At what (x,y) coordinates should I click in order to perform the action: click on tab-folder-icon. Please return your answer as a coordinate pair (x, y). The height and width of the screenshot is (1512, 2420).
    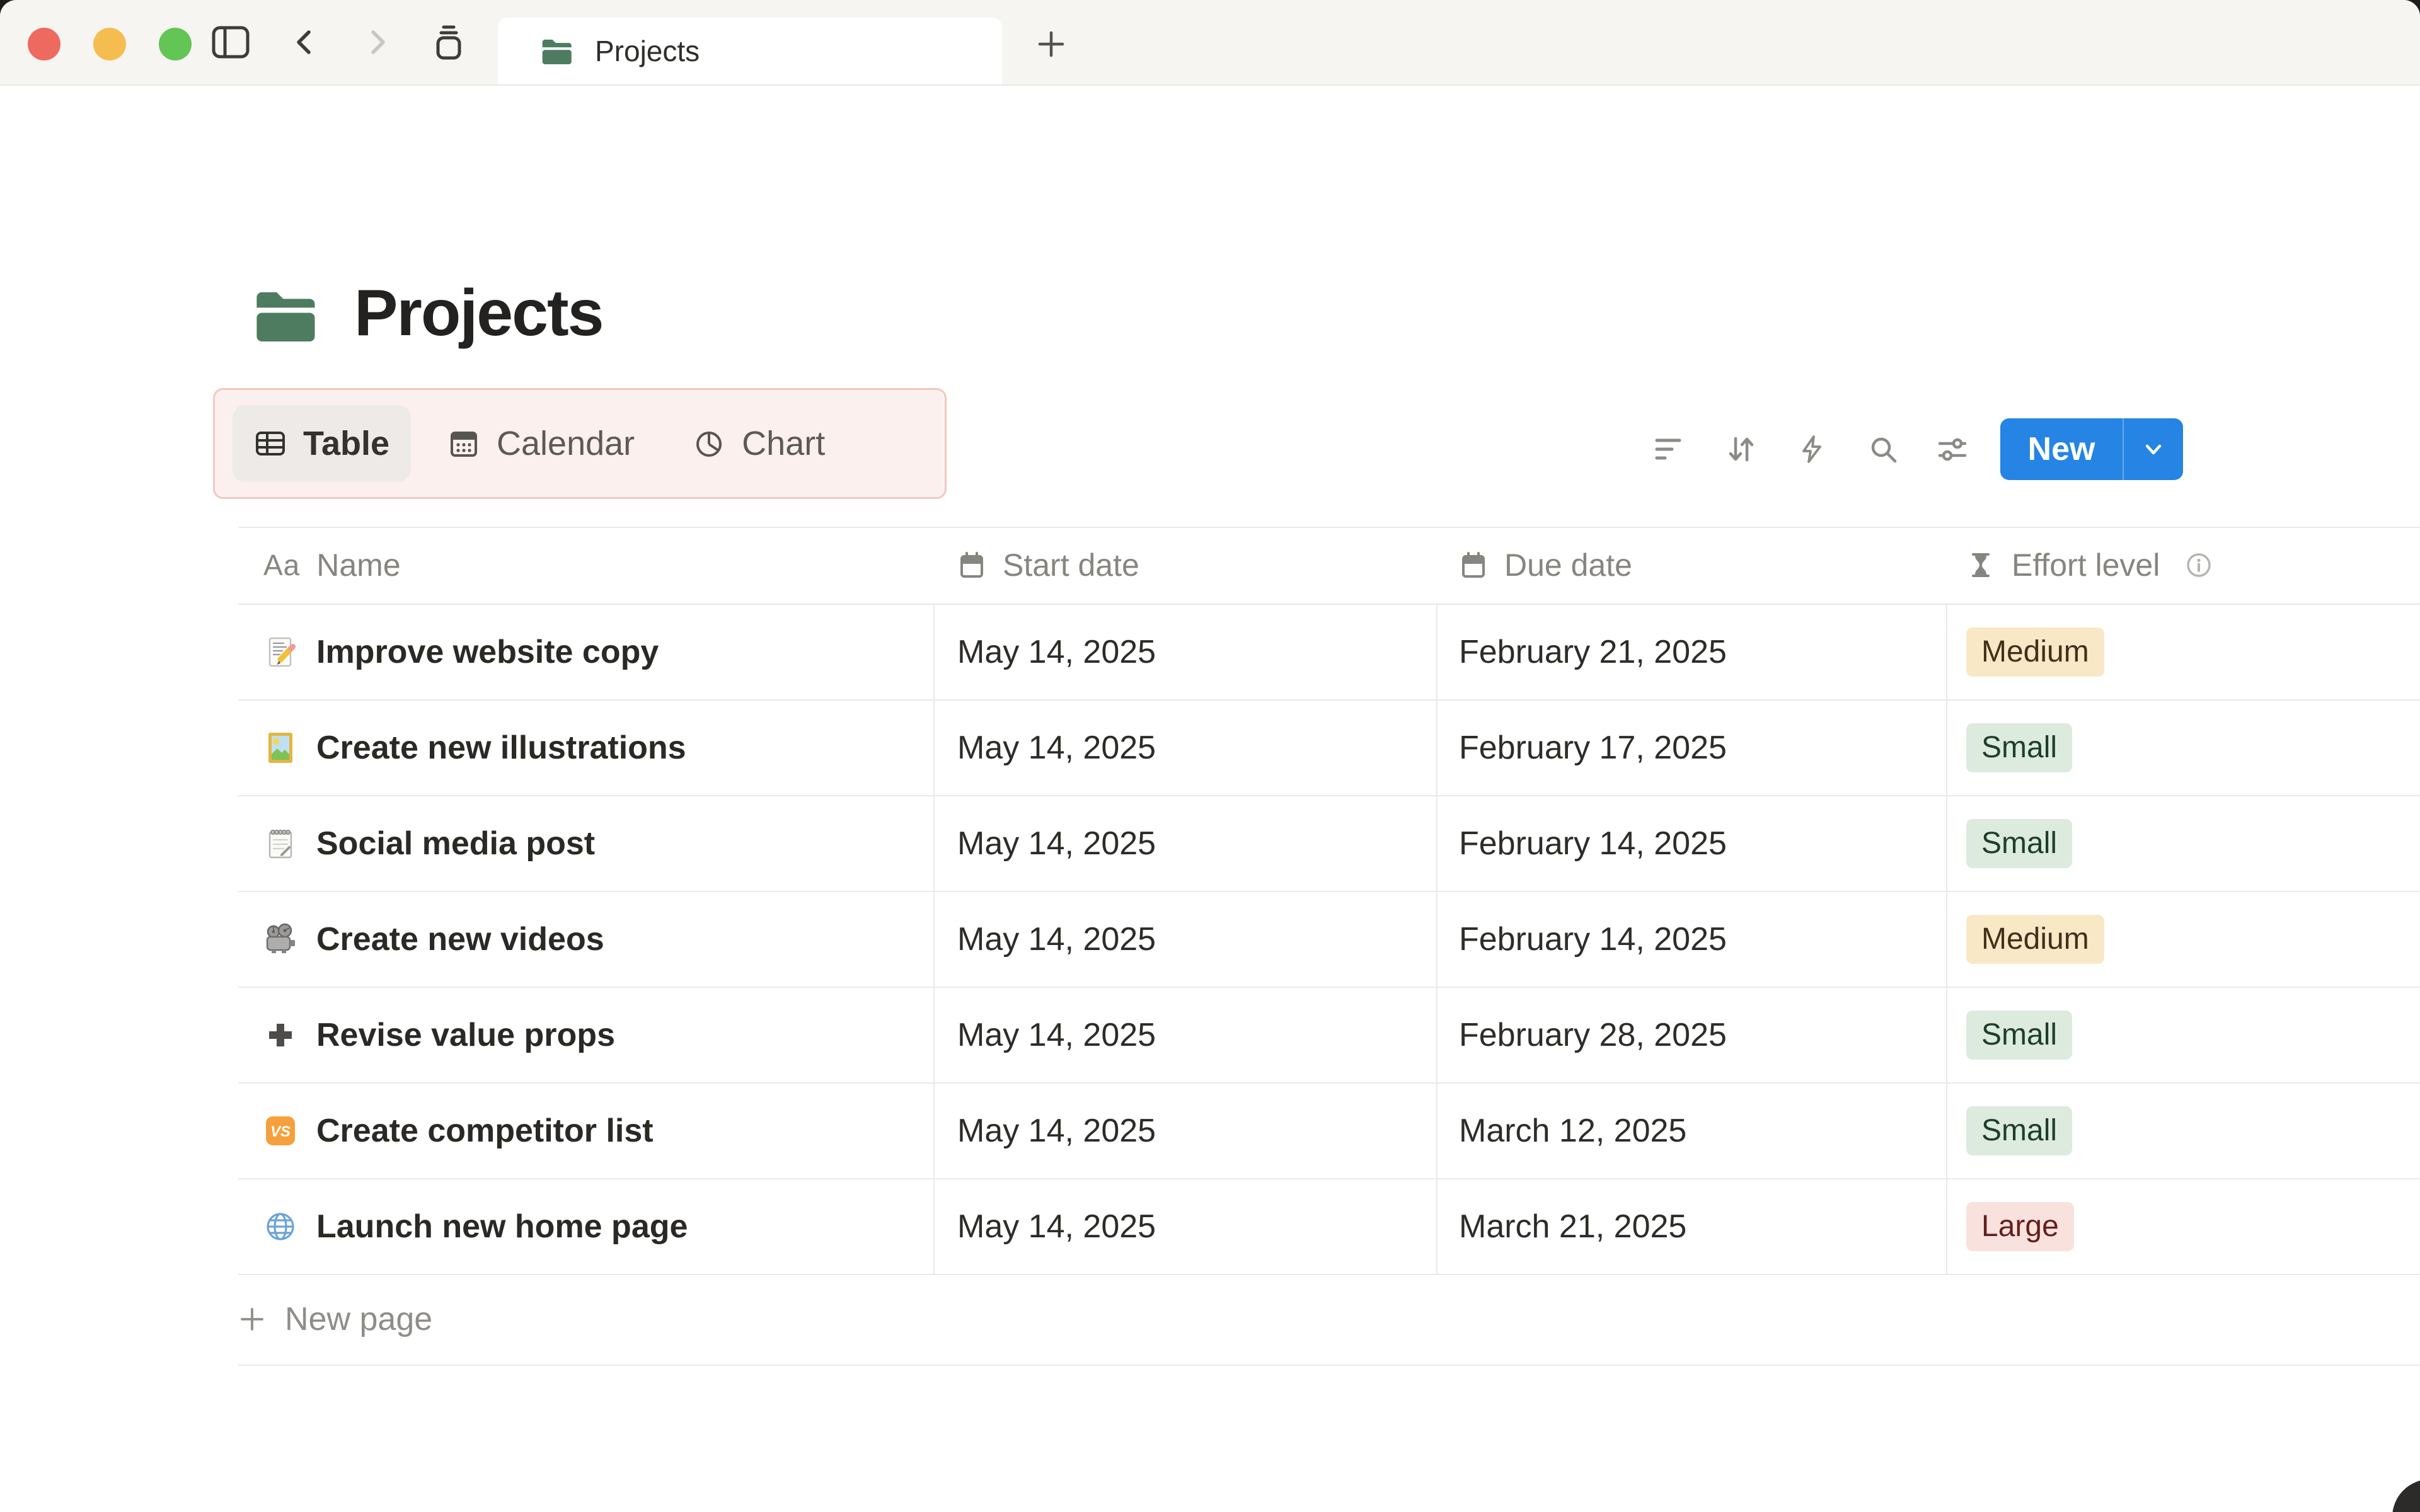
    Looking at the image, I should click on (557, 51).